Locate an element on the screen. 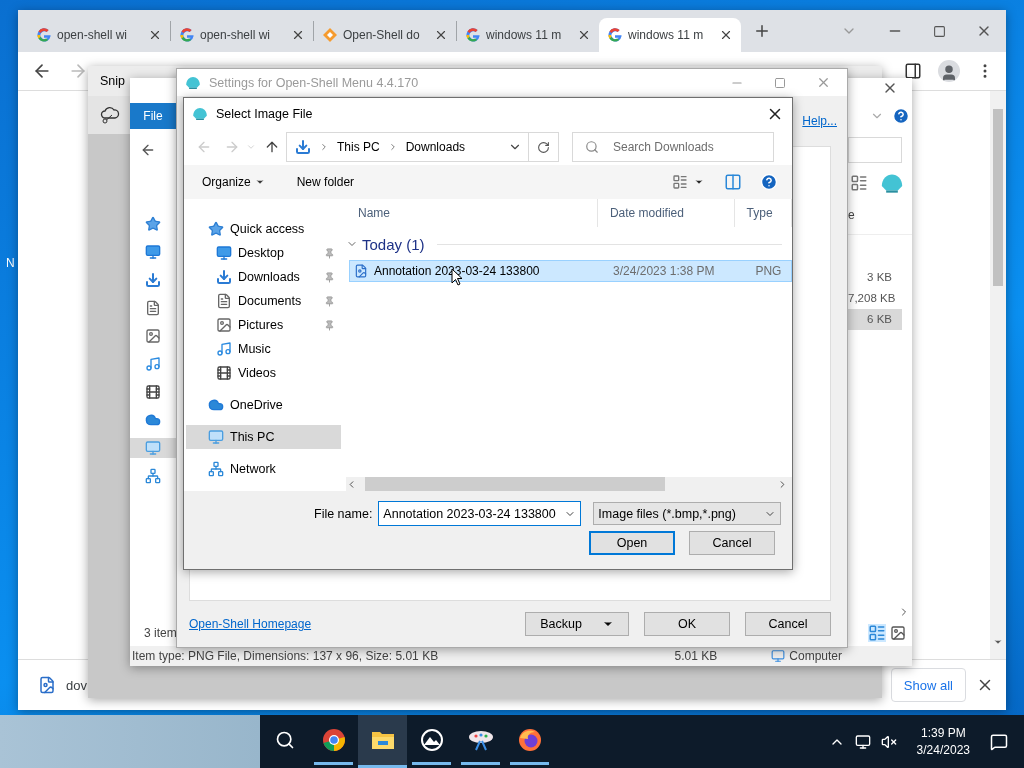 This screenshot has width=1024, height=768. picture-icon is located at coordinates (224, 325).